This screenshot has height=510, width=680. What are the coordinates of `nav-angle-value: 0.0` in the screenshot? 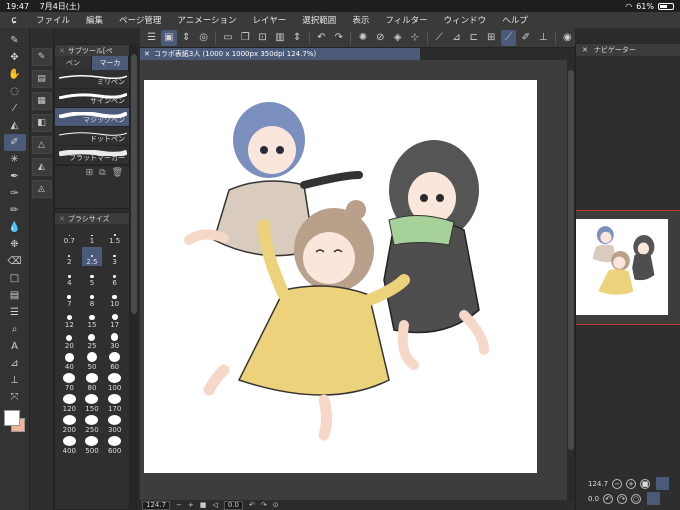 It's located at (593, 499).